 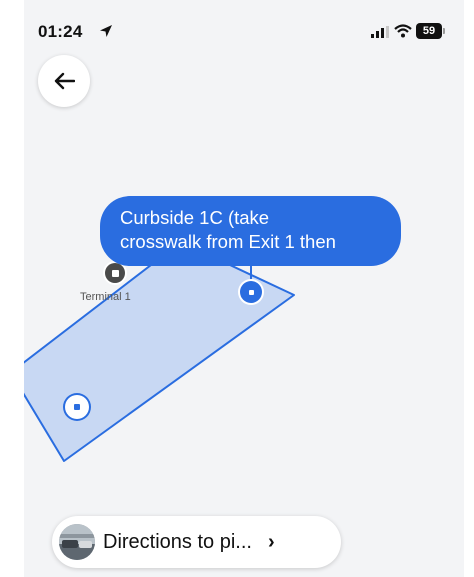 I want to click on arrow-left-icon, so click(x=64, y=81).